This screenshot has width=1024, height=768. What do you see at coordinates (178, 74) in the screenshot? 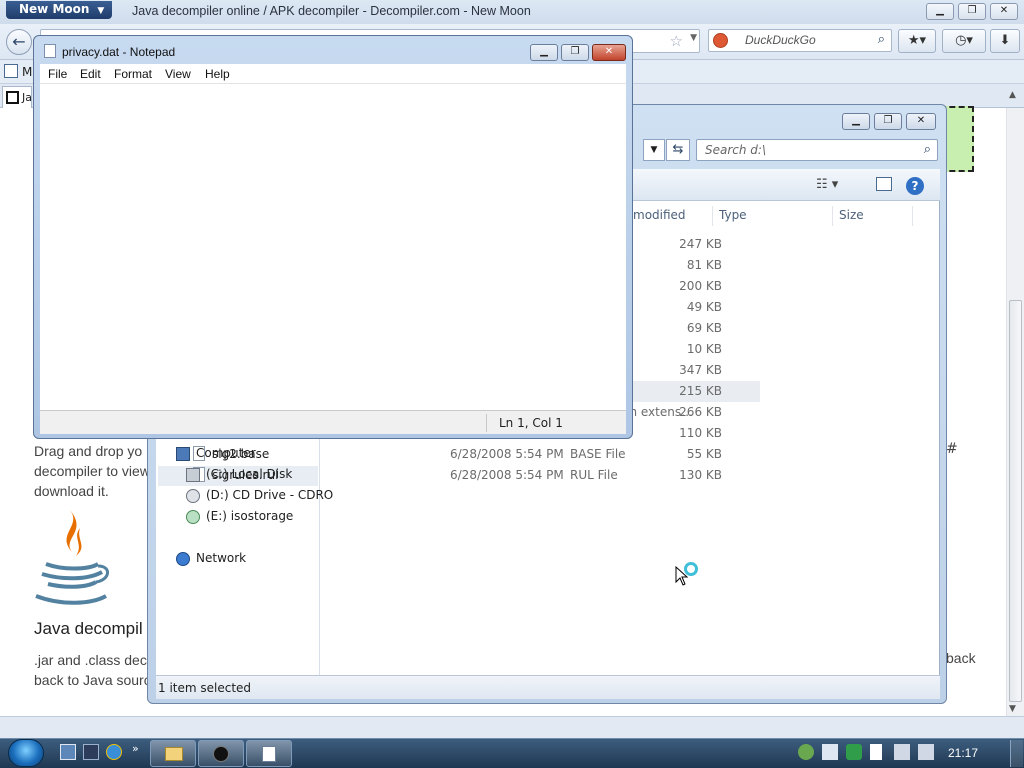
I see `menu-view: View` at bounding box center [178, 74].